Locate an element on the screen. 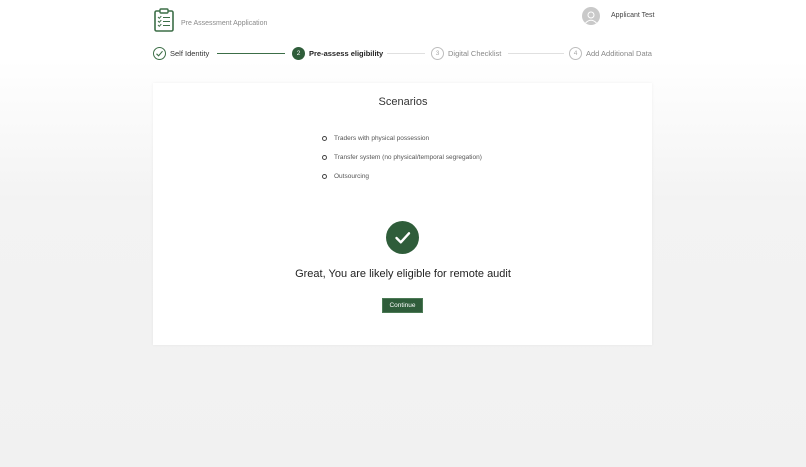 This screenshot has height=467, width=806. step-label: Digital Checklist is located at coordinates (475, 53).